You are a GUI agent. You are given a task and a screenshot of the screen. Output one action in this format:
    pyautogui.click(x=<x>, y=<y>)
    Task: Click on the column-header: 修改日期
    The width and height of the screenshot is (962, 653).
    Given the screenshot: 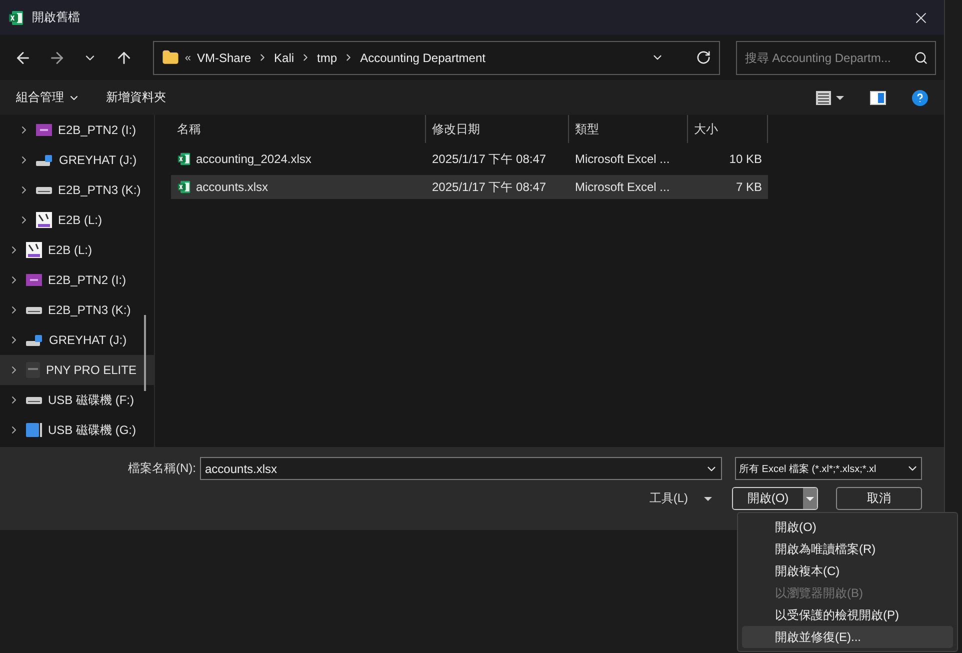 What is the action you would take?
    pyautogui.click(x=497, y=129)
    